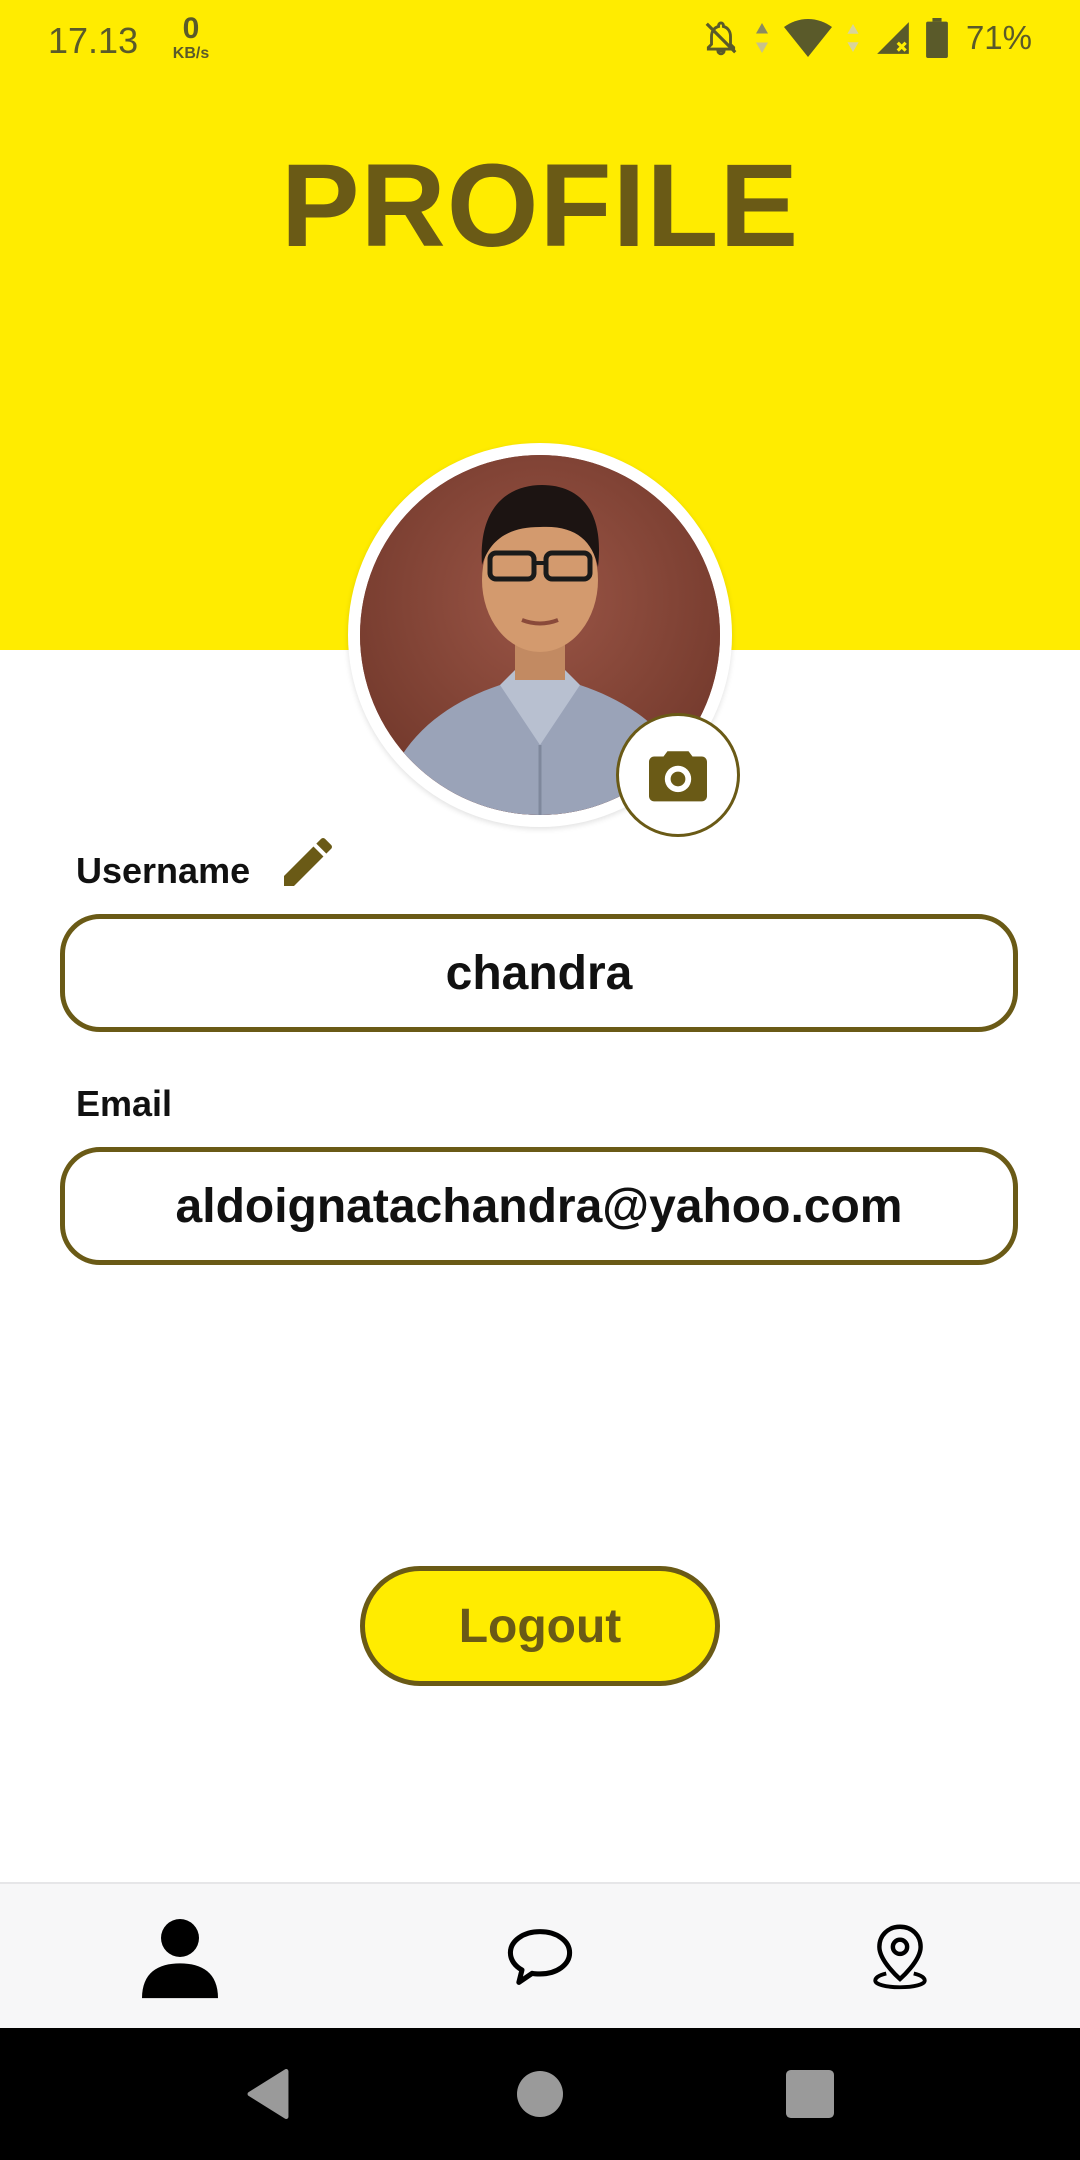 Image resolution: width=1080 pixels, height=2160 pixels. I want to click on status-time: 17.13, so click(93, 40).